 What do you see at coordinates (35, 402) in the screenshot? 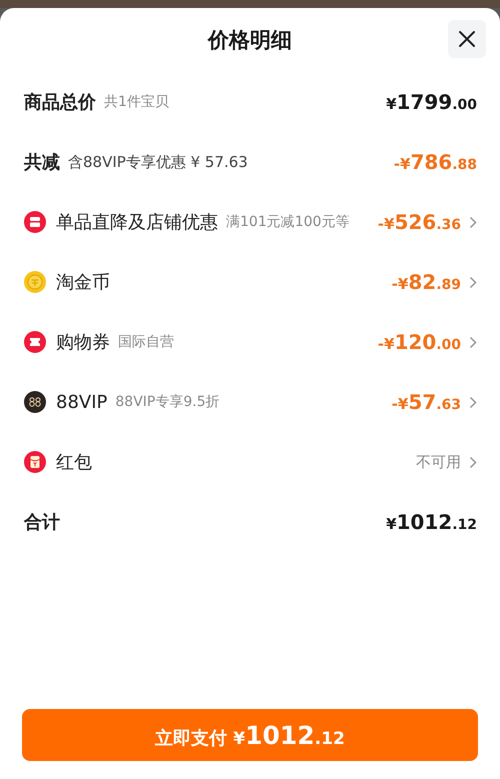
I see `vip-badge-icon` at bounding box center [35, 402].